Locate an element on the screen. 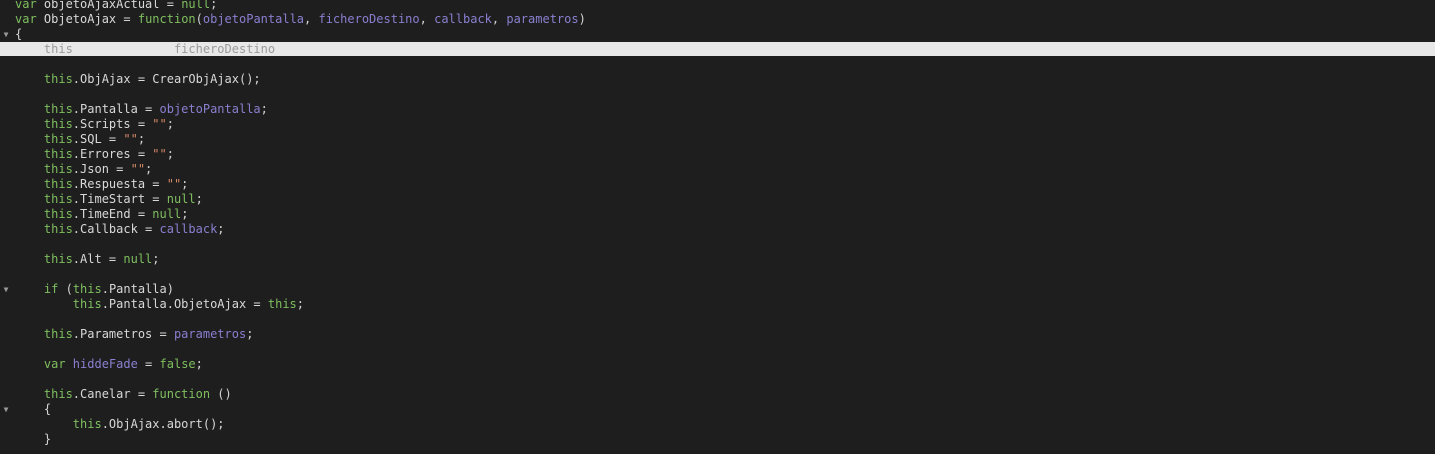 The height and width of the screenshot is (454, 1435). code-line: this.Respuesta = ""; is located at coordinates (717, 184).